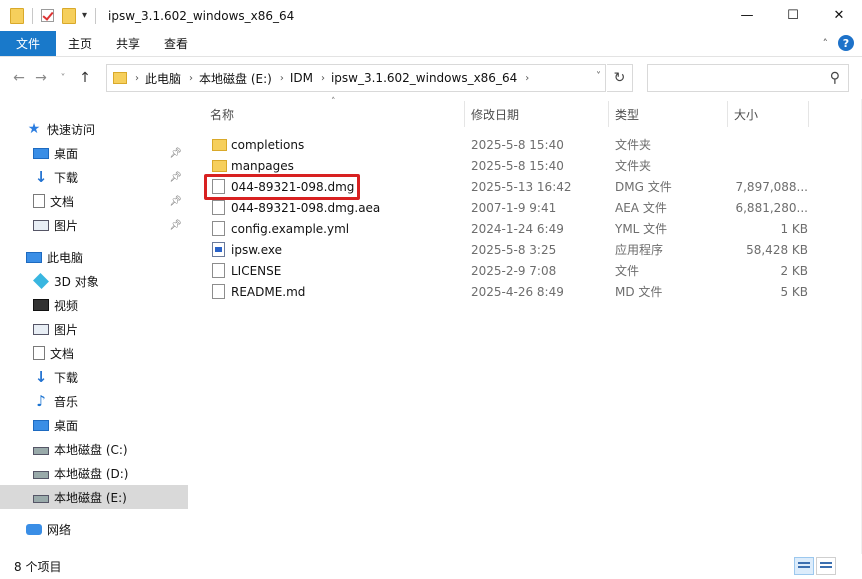  I want to click on search-input: ⚲, so click(748, 78).